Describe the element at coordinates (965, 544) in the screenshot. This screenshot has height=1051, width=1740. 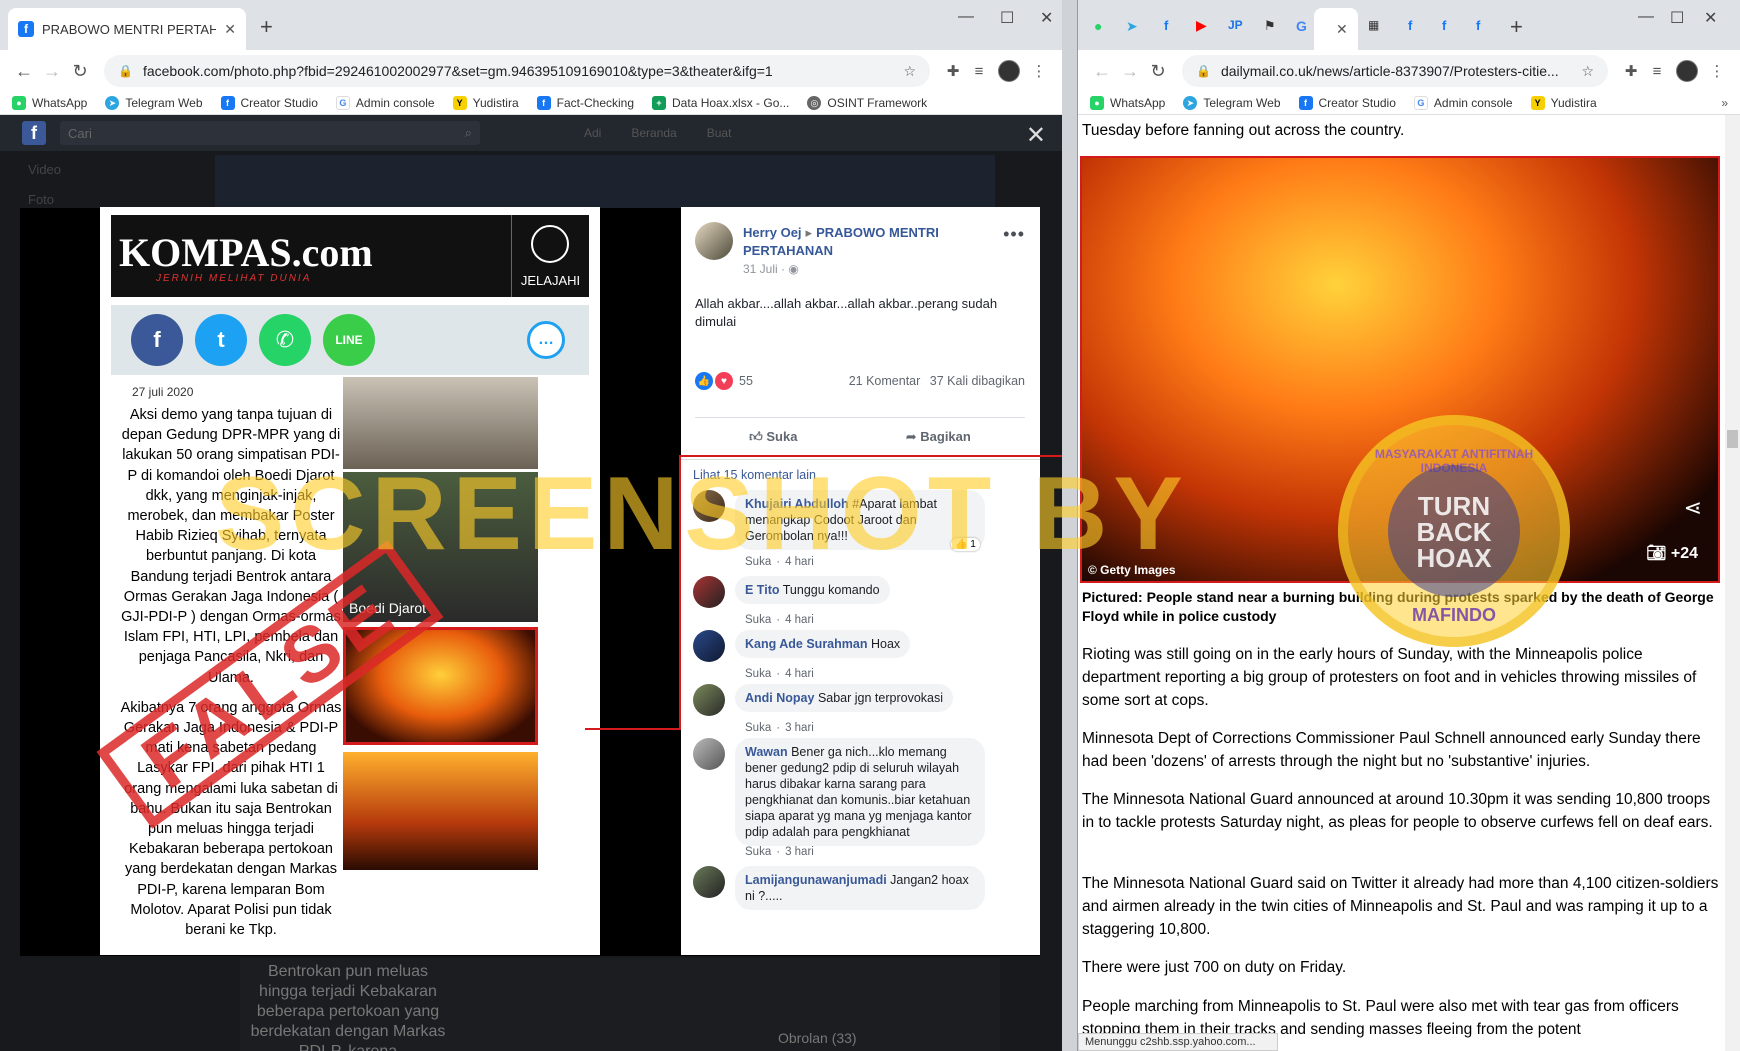
I see `comment-like-badge: 👍 1` at that location.